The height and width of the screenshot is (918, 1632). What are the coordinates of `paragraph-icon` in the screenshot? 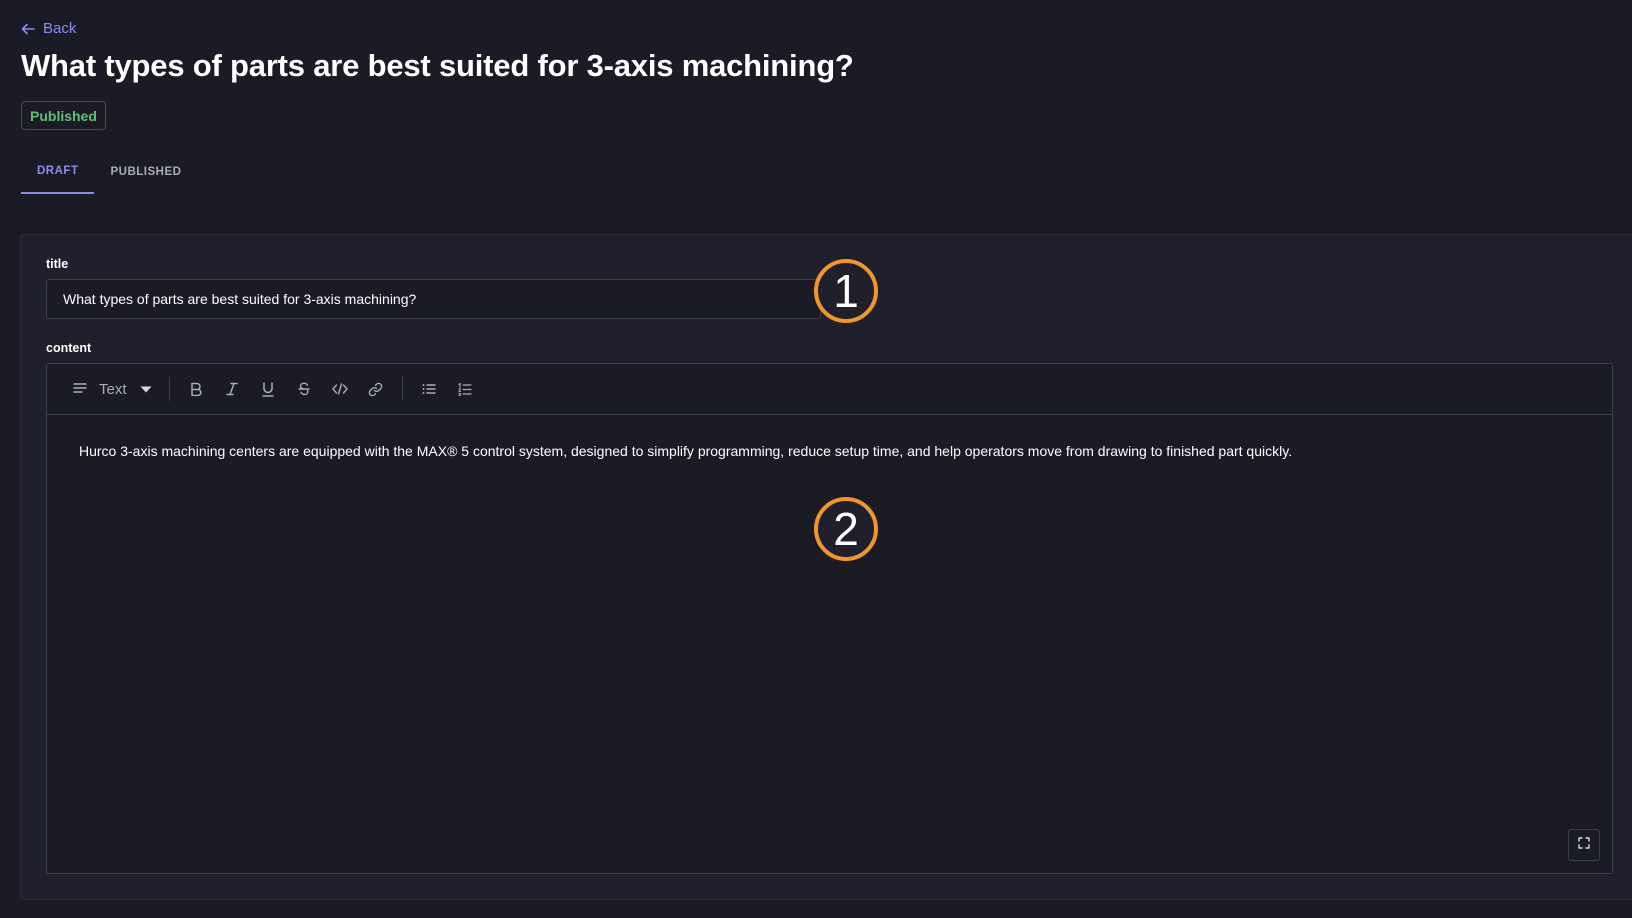 It's located at (80, 389).